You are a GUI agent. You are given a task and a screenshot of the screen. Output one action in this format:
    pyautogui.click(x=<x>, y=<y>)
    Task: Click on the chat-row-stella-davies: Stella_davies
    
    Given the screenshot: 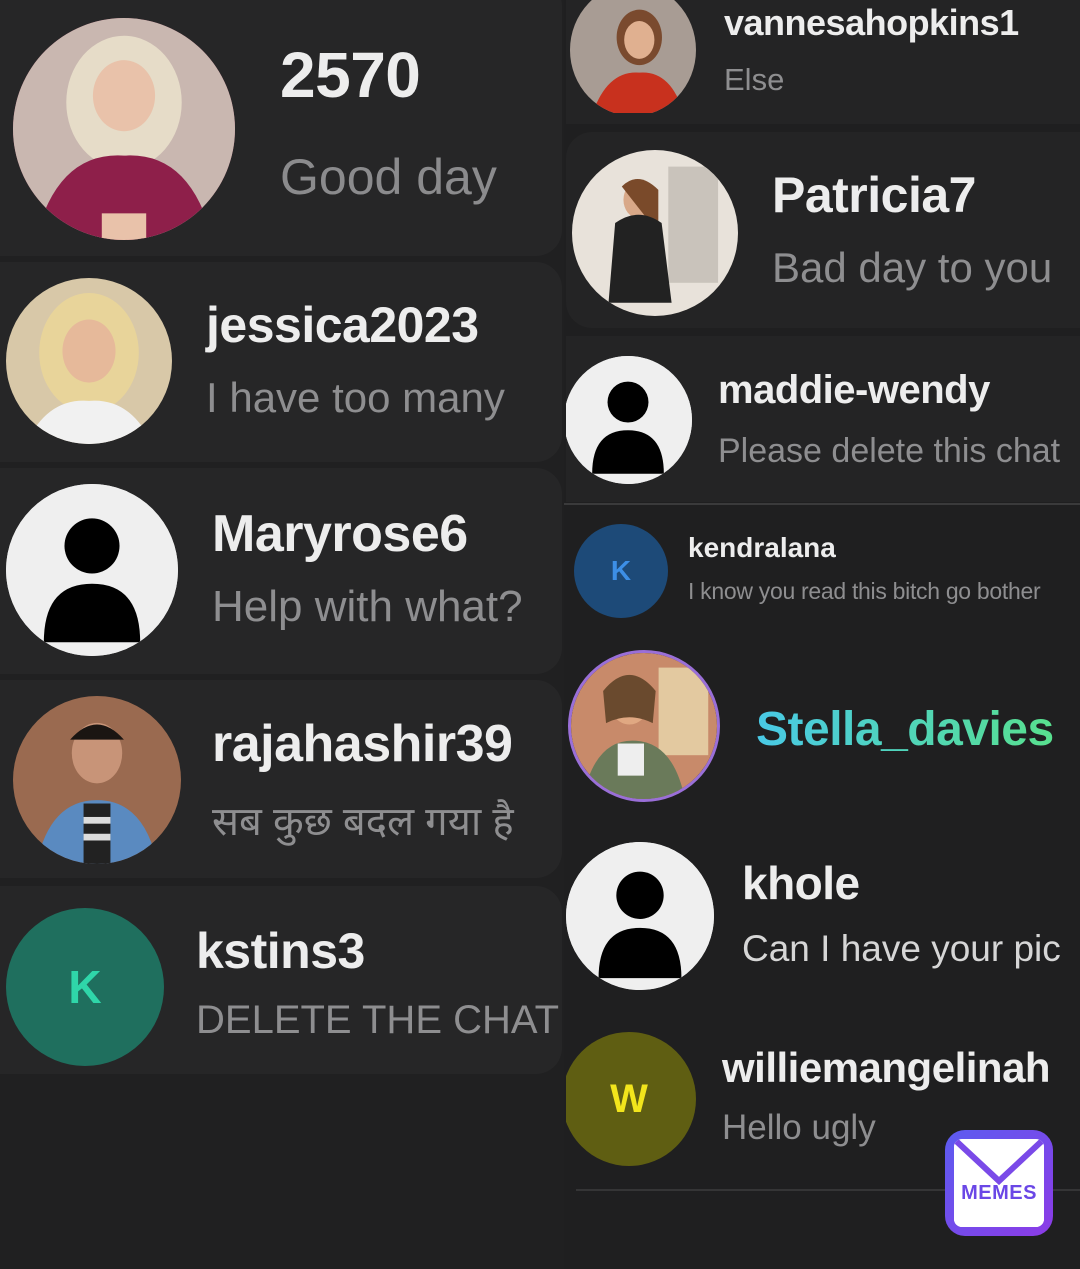 What is the action you would take?
    pyautogui.click(x=823, y=729)
    